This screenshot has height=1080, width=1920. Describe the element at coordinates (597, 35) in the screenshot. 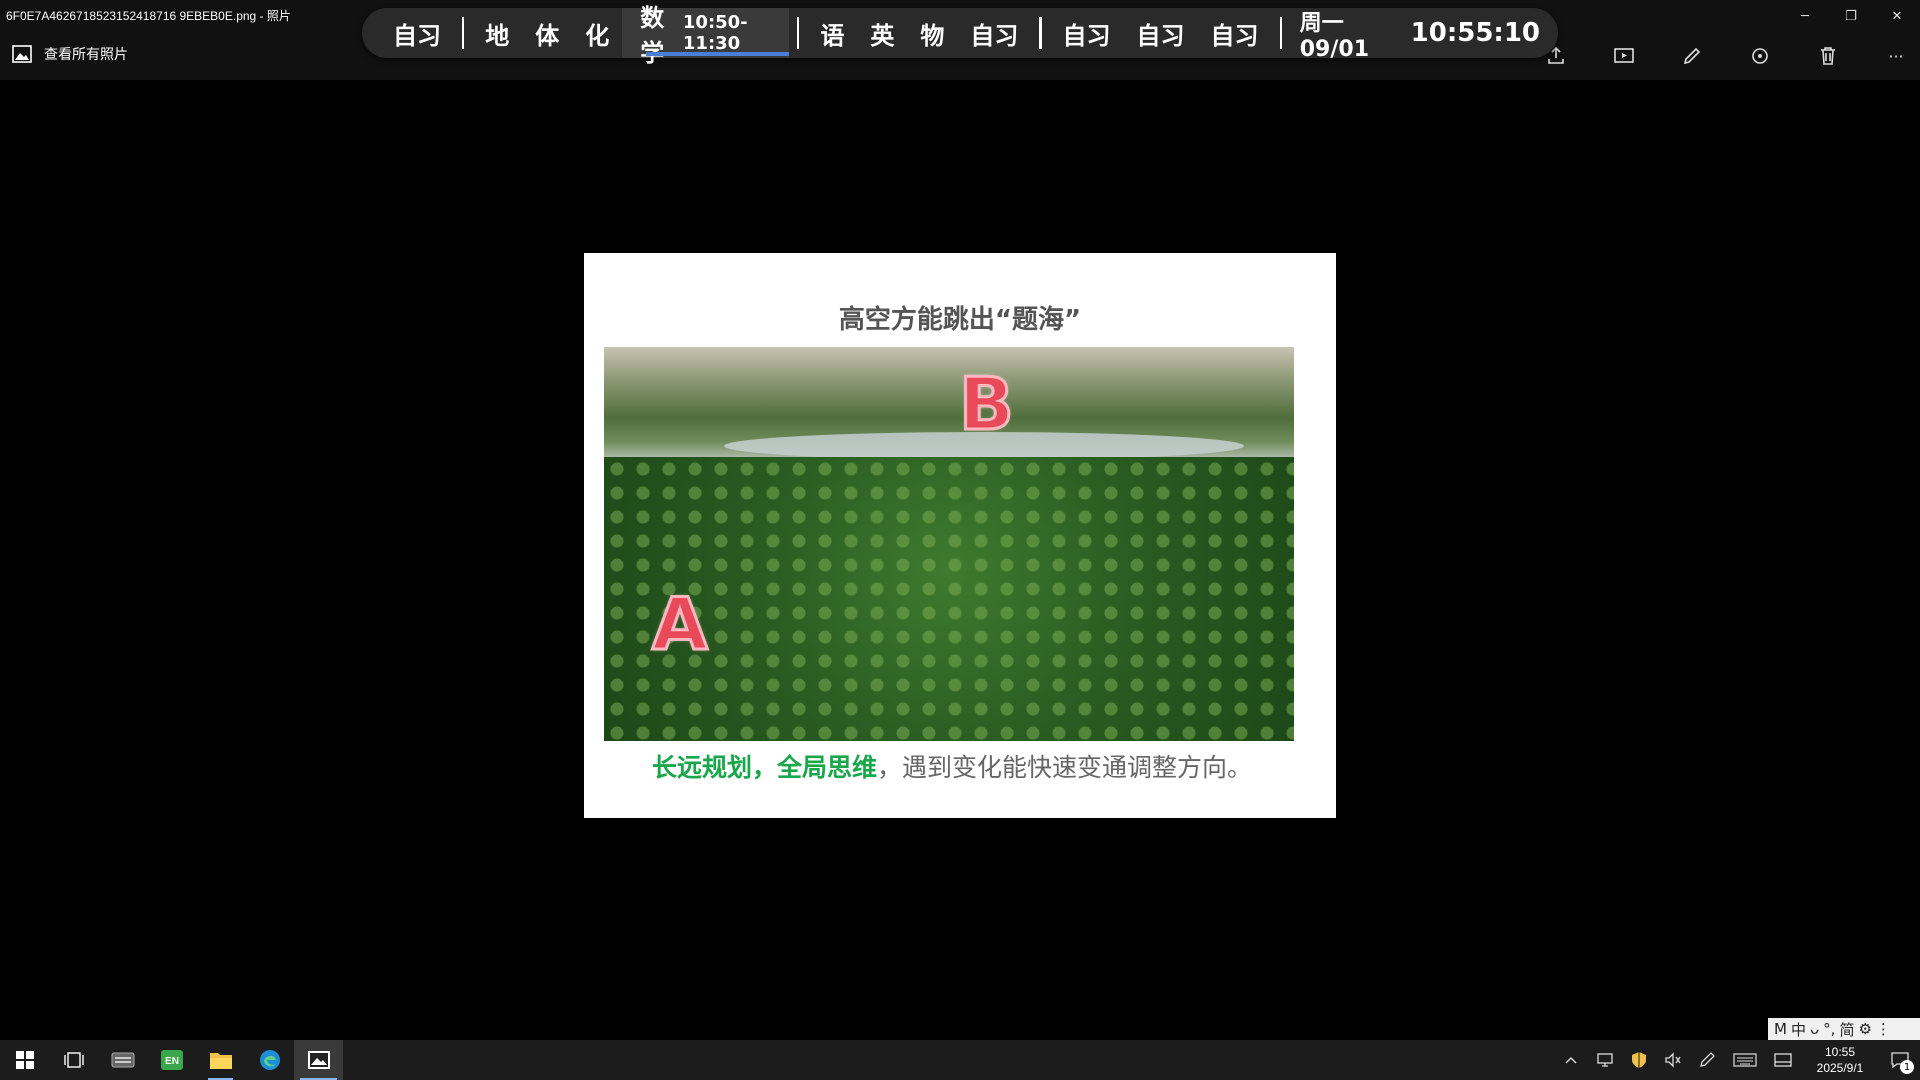

I see `schedule-item: 化` at that location.